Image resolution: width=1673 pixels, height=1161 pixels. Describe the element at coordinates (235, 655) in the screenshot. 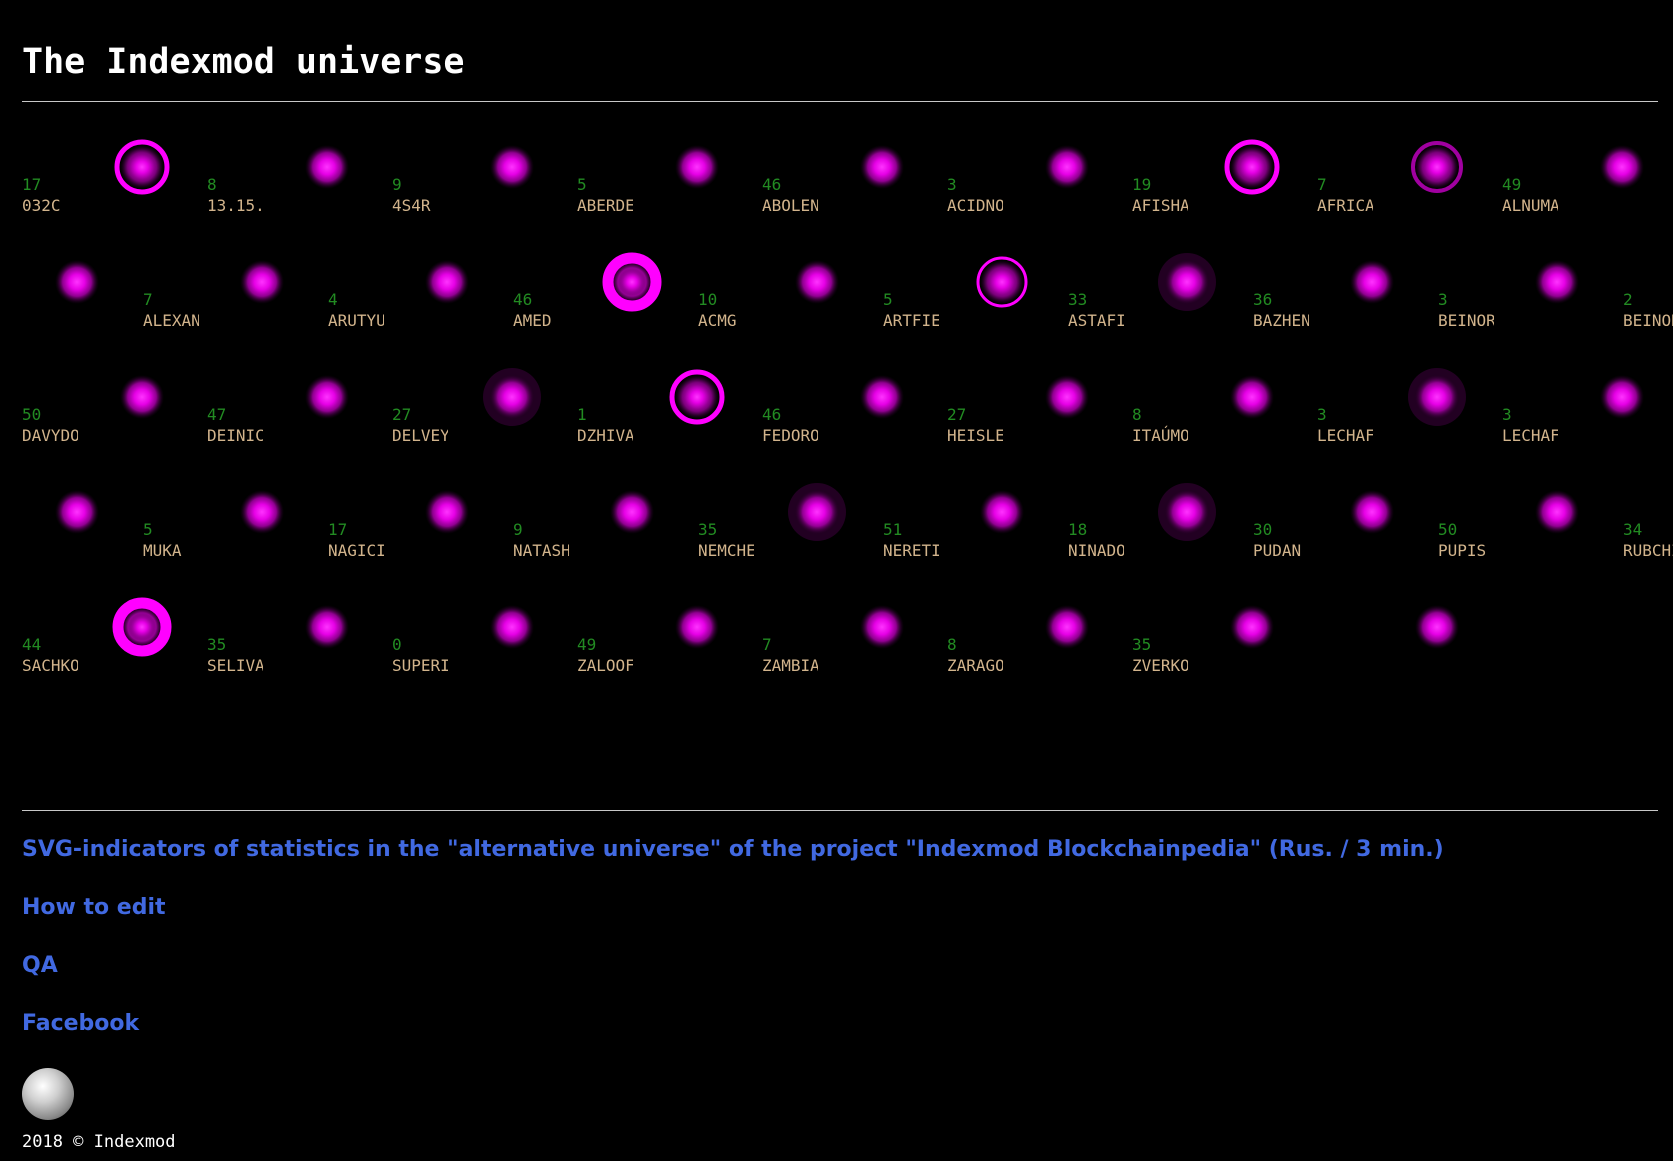

I see `universe-entry: 35 SELIVA` at that location.